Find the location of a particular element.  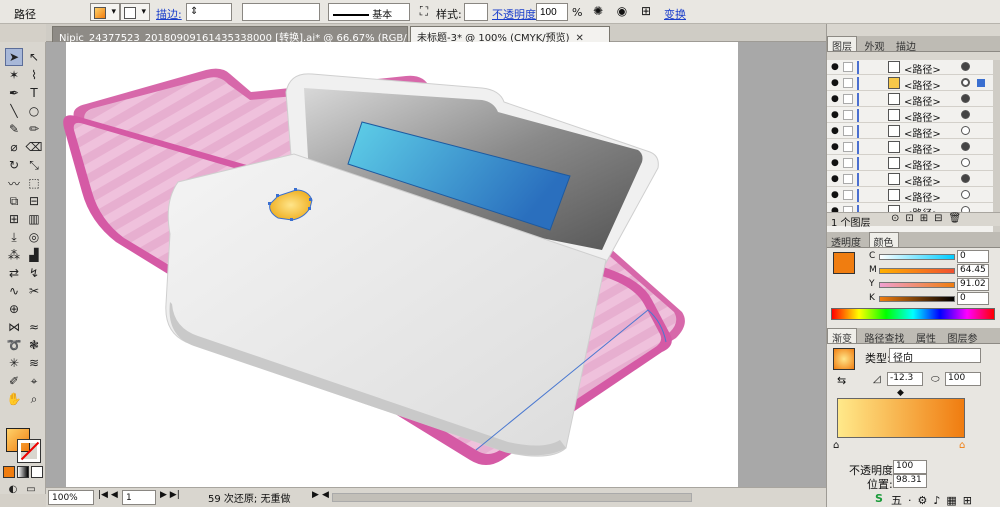

crosshair-tool-icon: ⊕ is located at coordinates (14, 309).